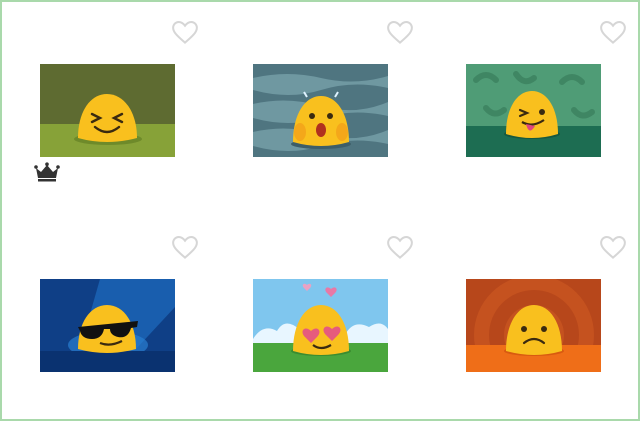 Image resolution: width=640 pixels, height=423 pixels. I want to click on sticker-thumbnail-sad-face, so click(533, 325).